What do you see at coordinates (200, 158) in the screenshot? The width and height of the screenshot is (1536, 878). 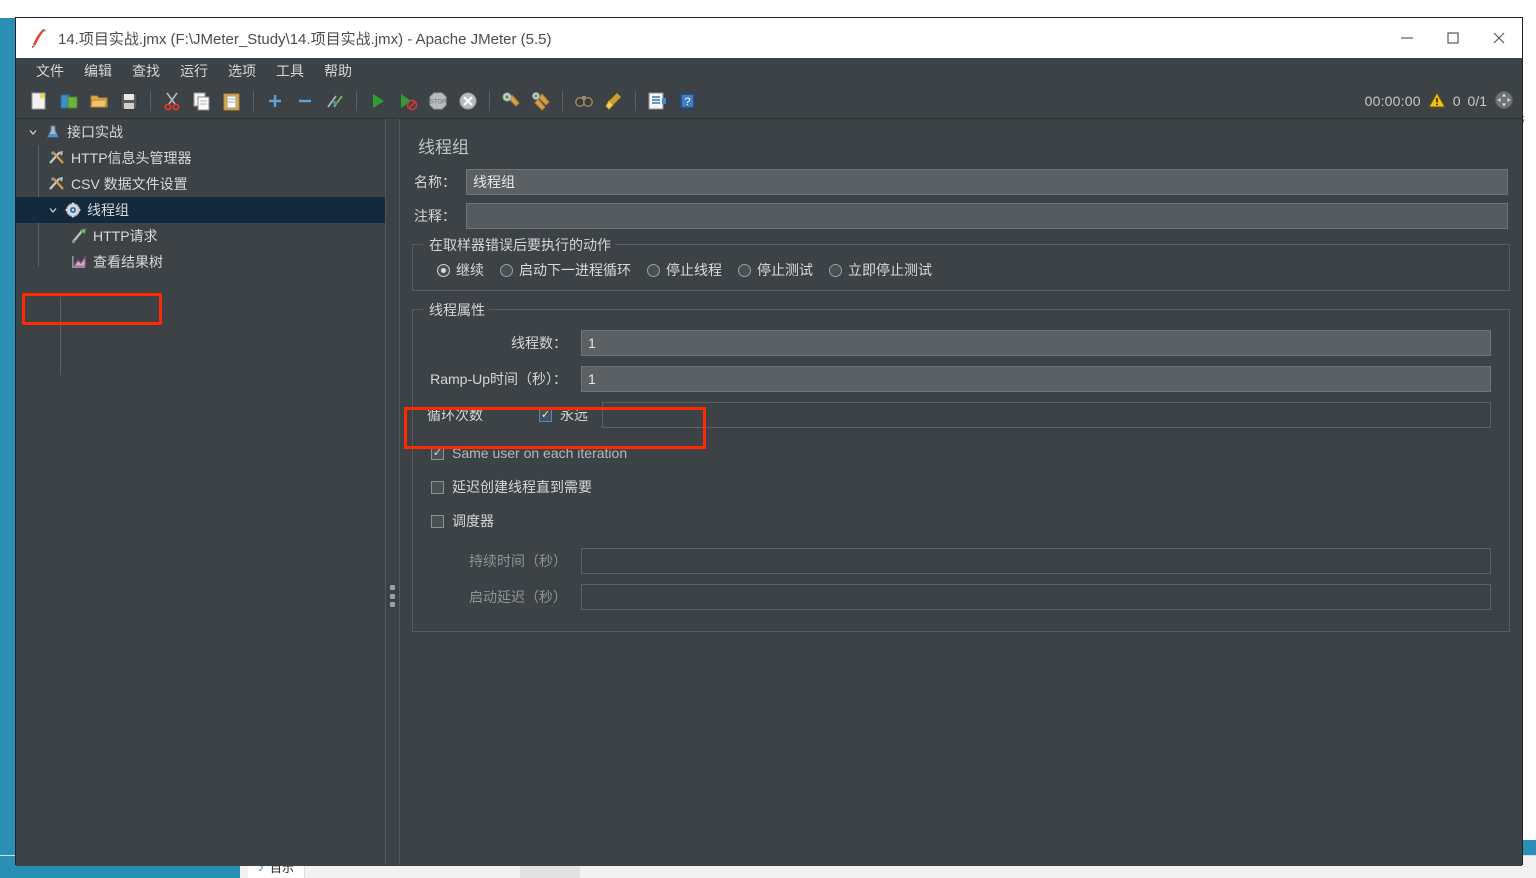 I see `tree-node-http-header-manager: HTTP信息头管理器` at bounding box center [200, 158].